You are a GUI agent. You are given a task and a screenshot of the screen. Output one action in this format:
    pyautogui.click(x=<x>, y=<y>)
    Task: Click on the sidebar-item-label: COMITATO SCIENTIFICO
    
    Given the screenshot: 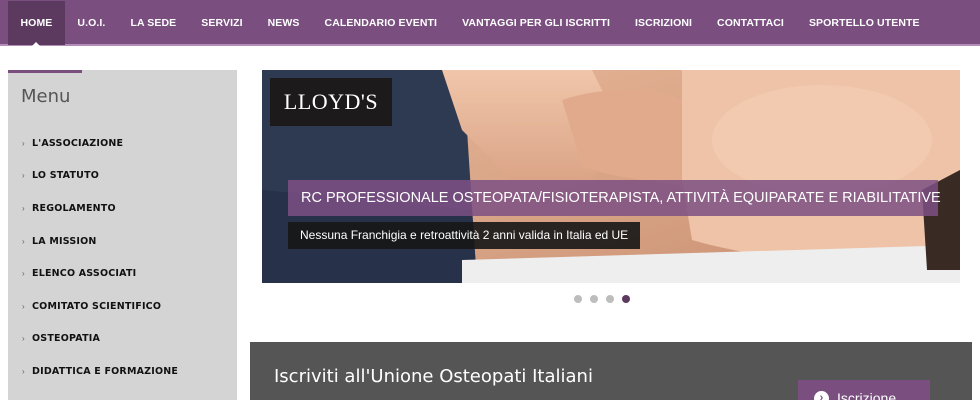 What is the action you would take?
    pyautogui.click(x=97, y=306)
    